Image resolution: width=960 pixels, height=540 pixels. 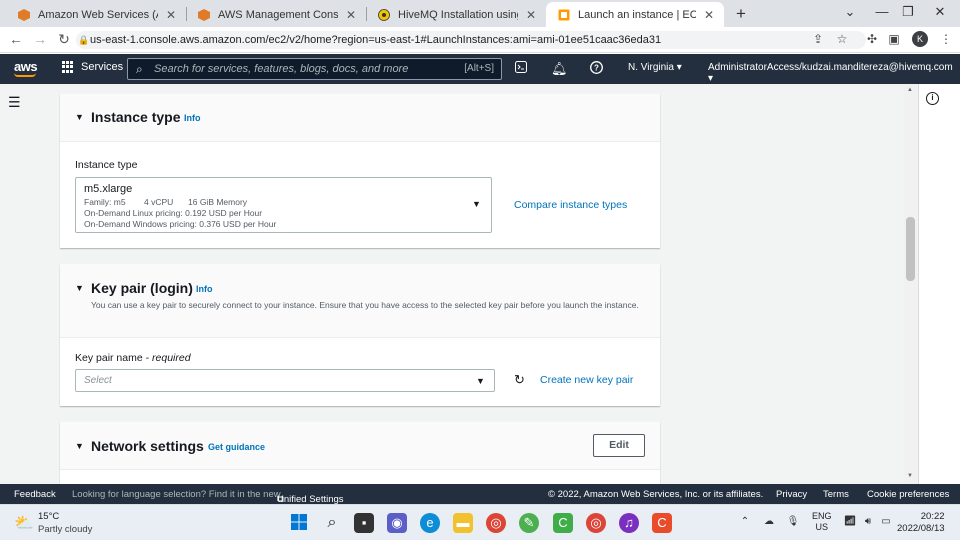 What do you see at coordinates (868, 521) in the screenshot?
I see `volume-icon: 🔊︎` at bounding box center [868, 521].